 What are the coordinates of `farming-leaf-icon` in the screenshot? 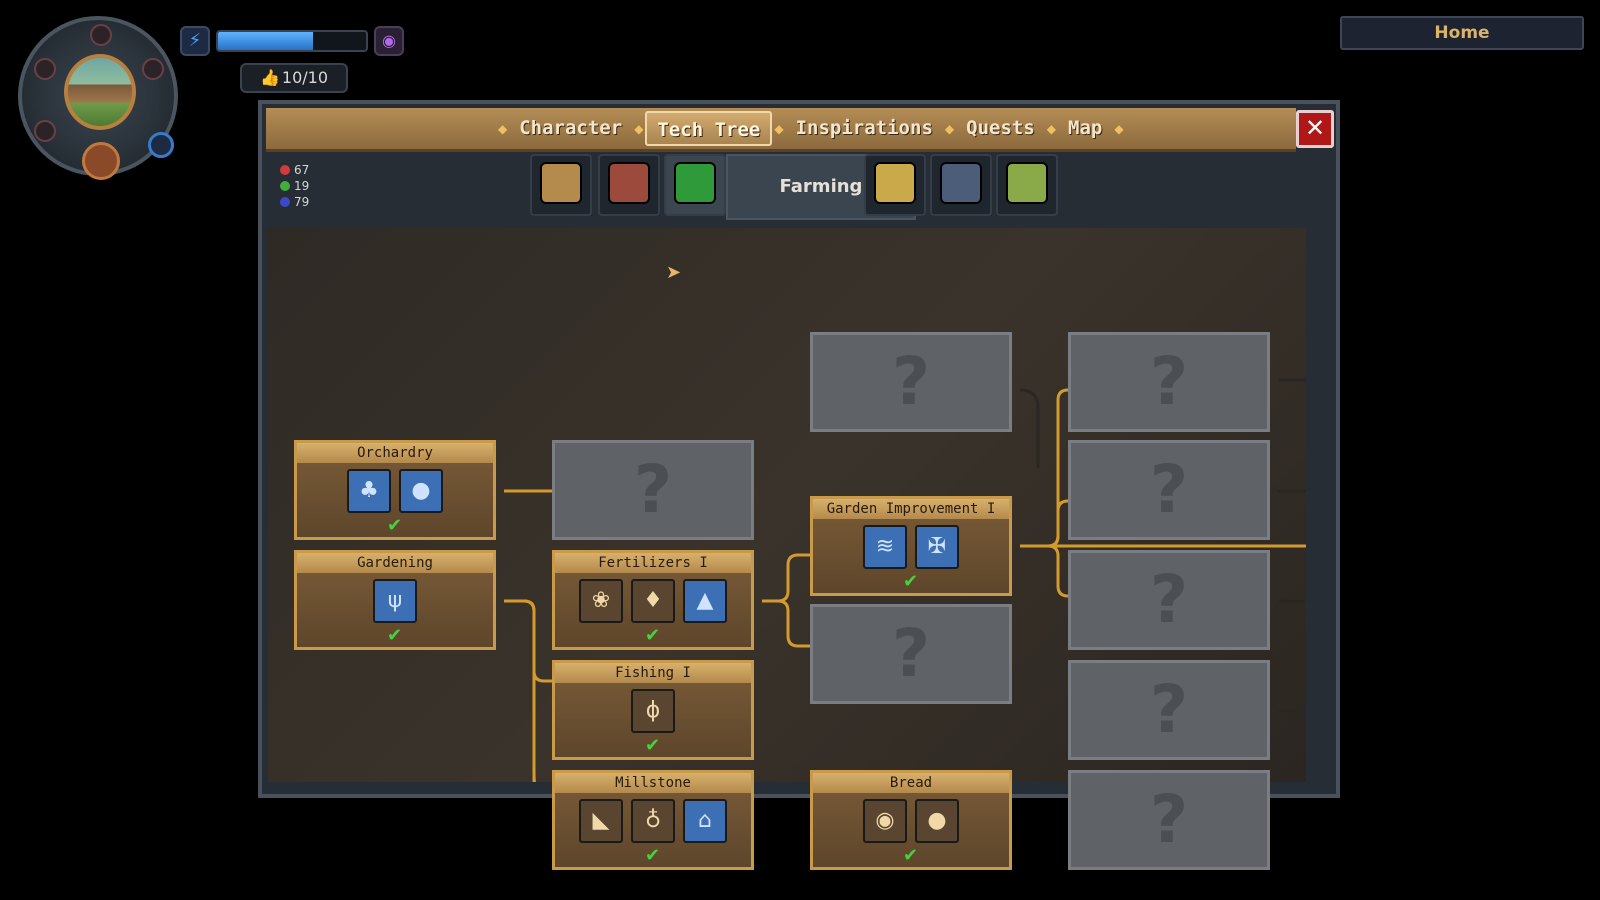 It's located at (695, 183).